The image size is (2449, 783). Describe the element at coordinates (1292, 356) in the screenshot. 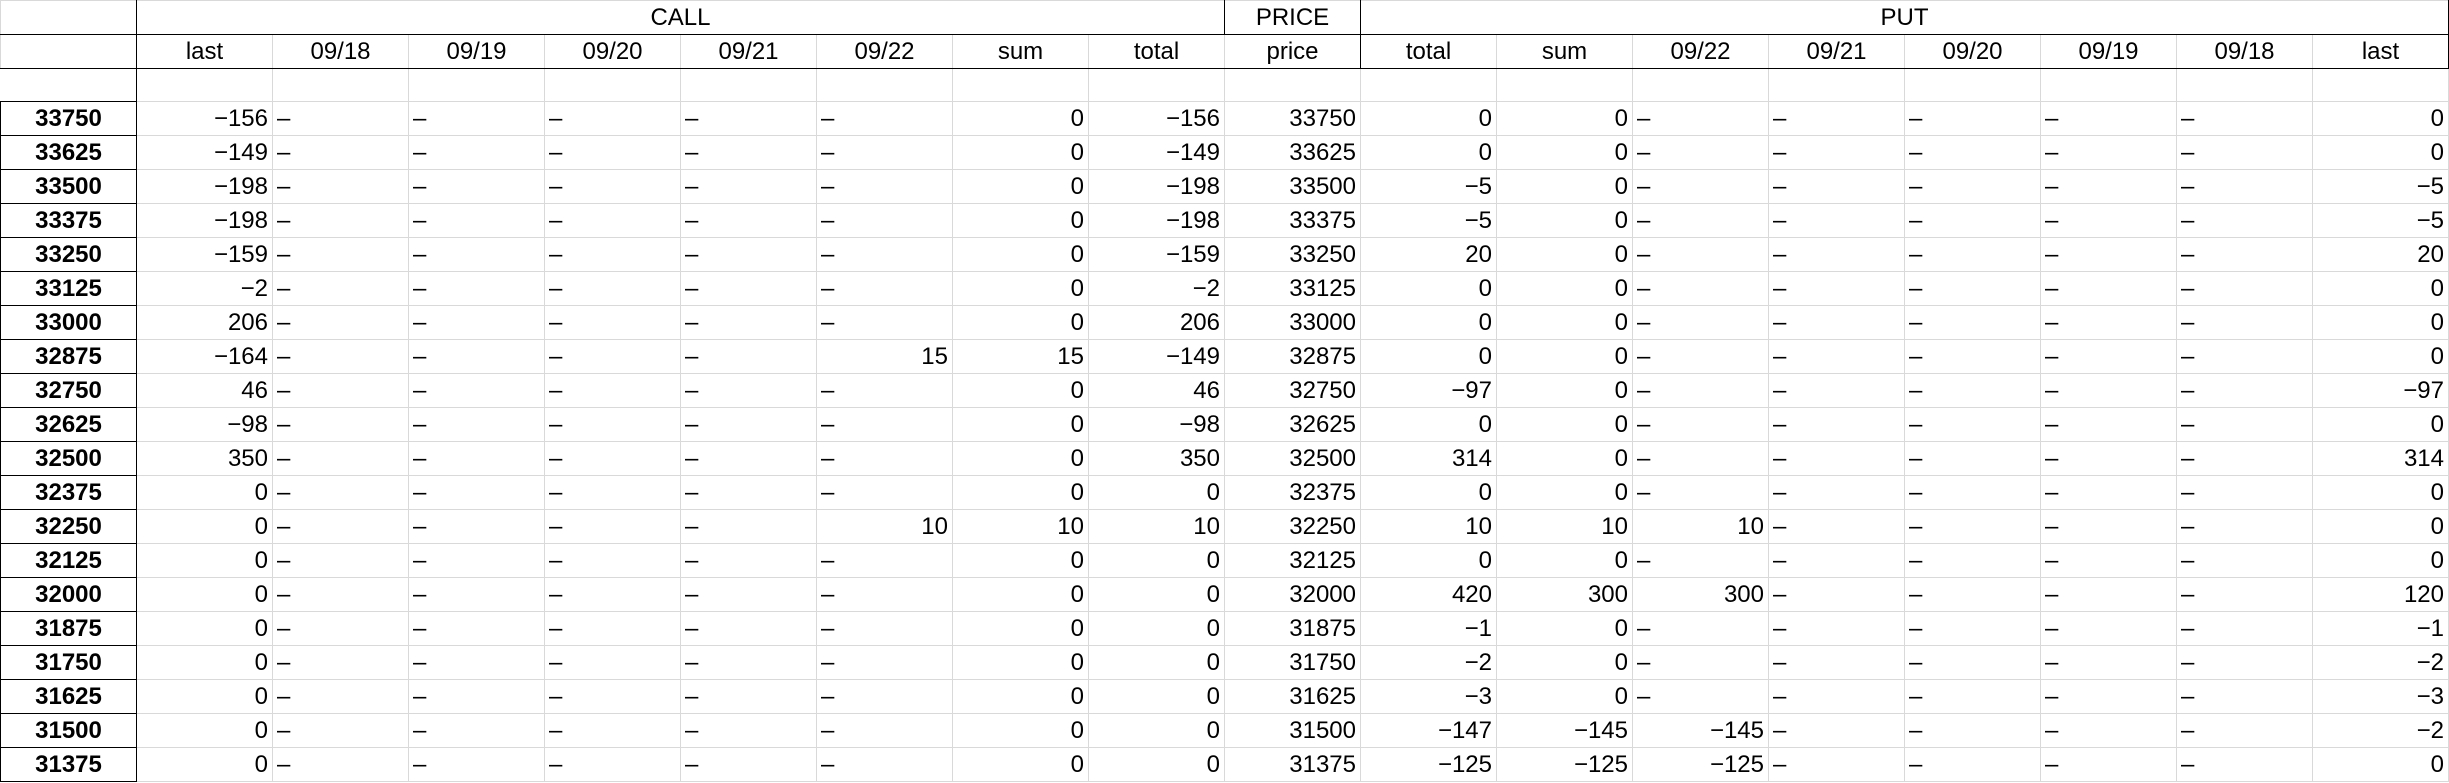

I see `price-cell: 32875` at that location.